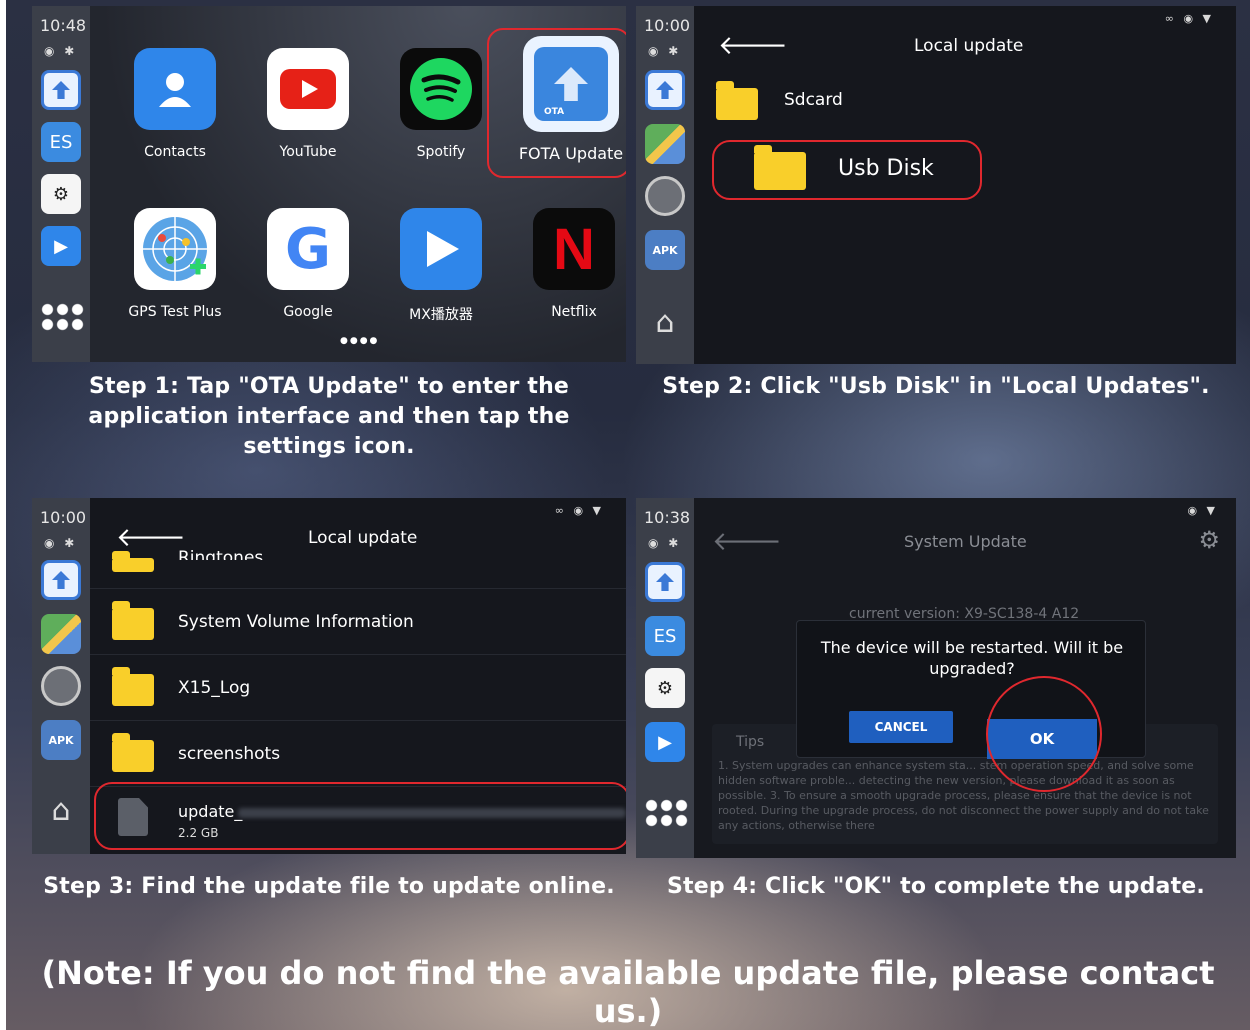 This screenshot has width=1250, height=1030. Describe the element at coordinates (296, 622) in the screenshot. I see `item-system-volume-information: System Volume Information` at that location.